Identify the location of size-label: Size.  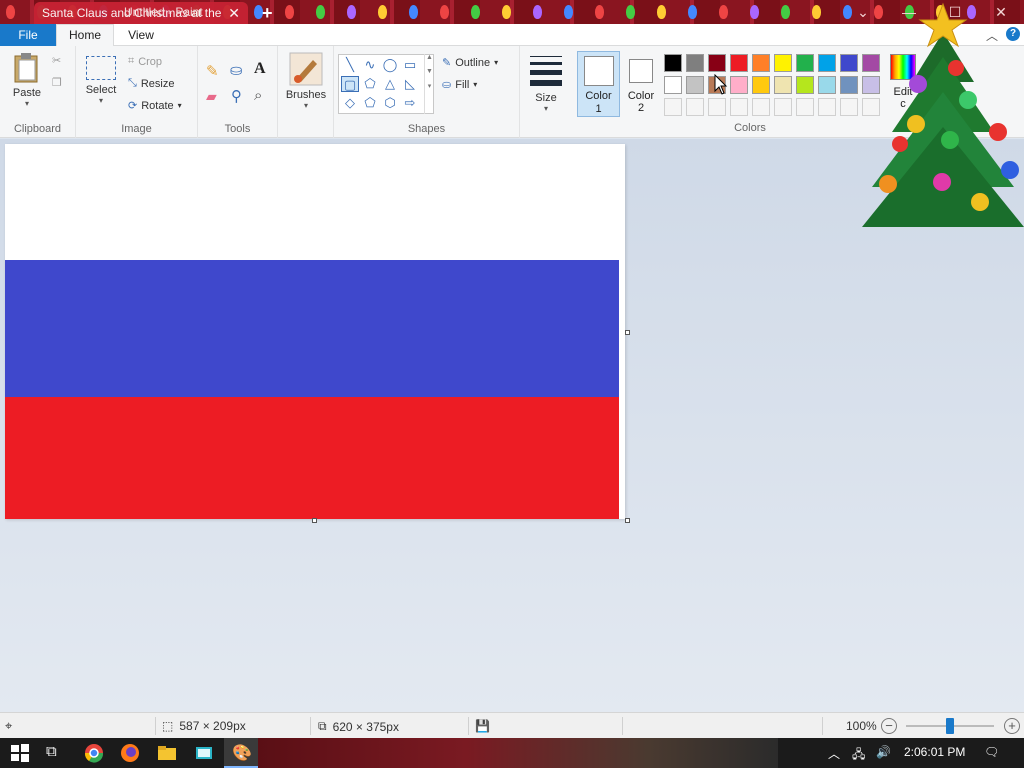
(546, 98).